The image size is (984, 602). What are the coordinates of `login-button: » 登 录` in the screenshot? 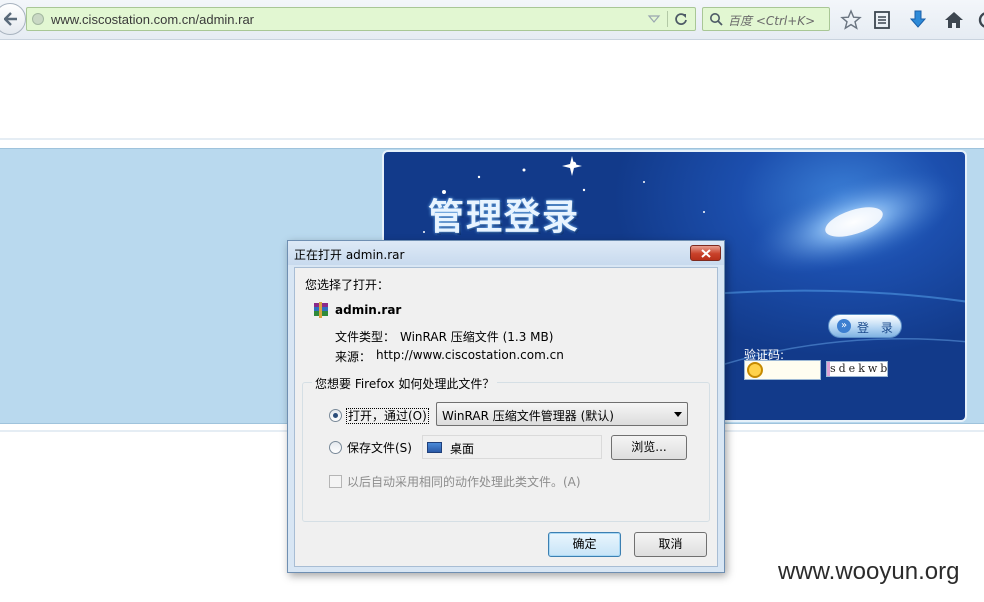 It's located at (865, 326).